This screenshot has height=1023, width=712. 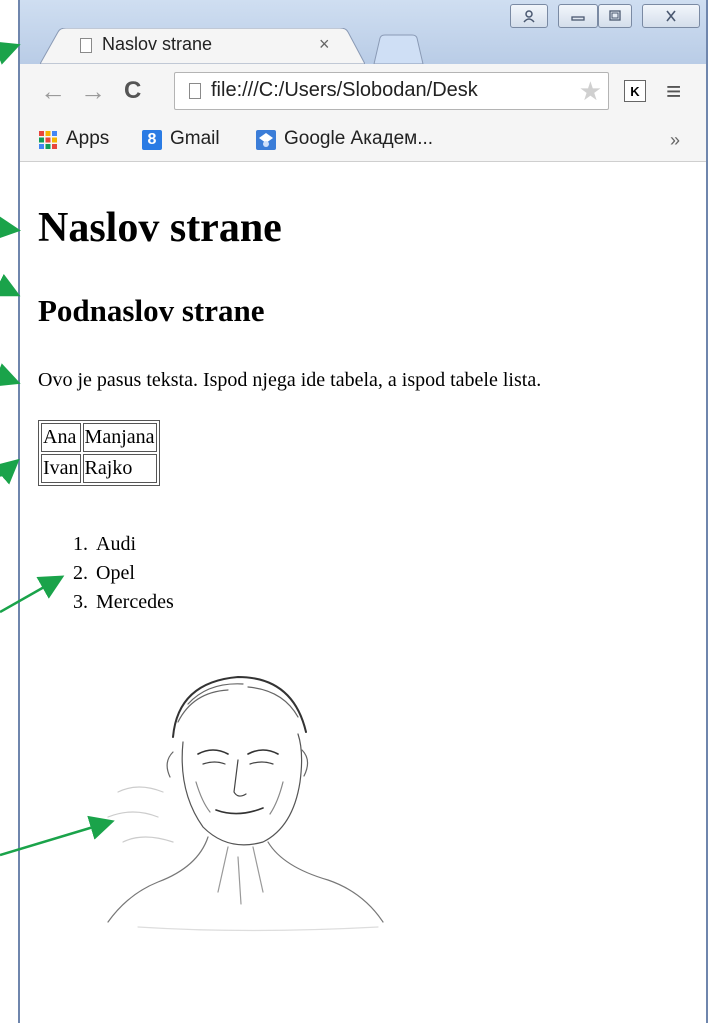 I want to click on list-item: 2. Opel, so click(x=117, y=573).